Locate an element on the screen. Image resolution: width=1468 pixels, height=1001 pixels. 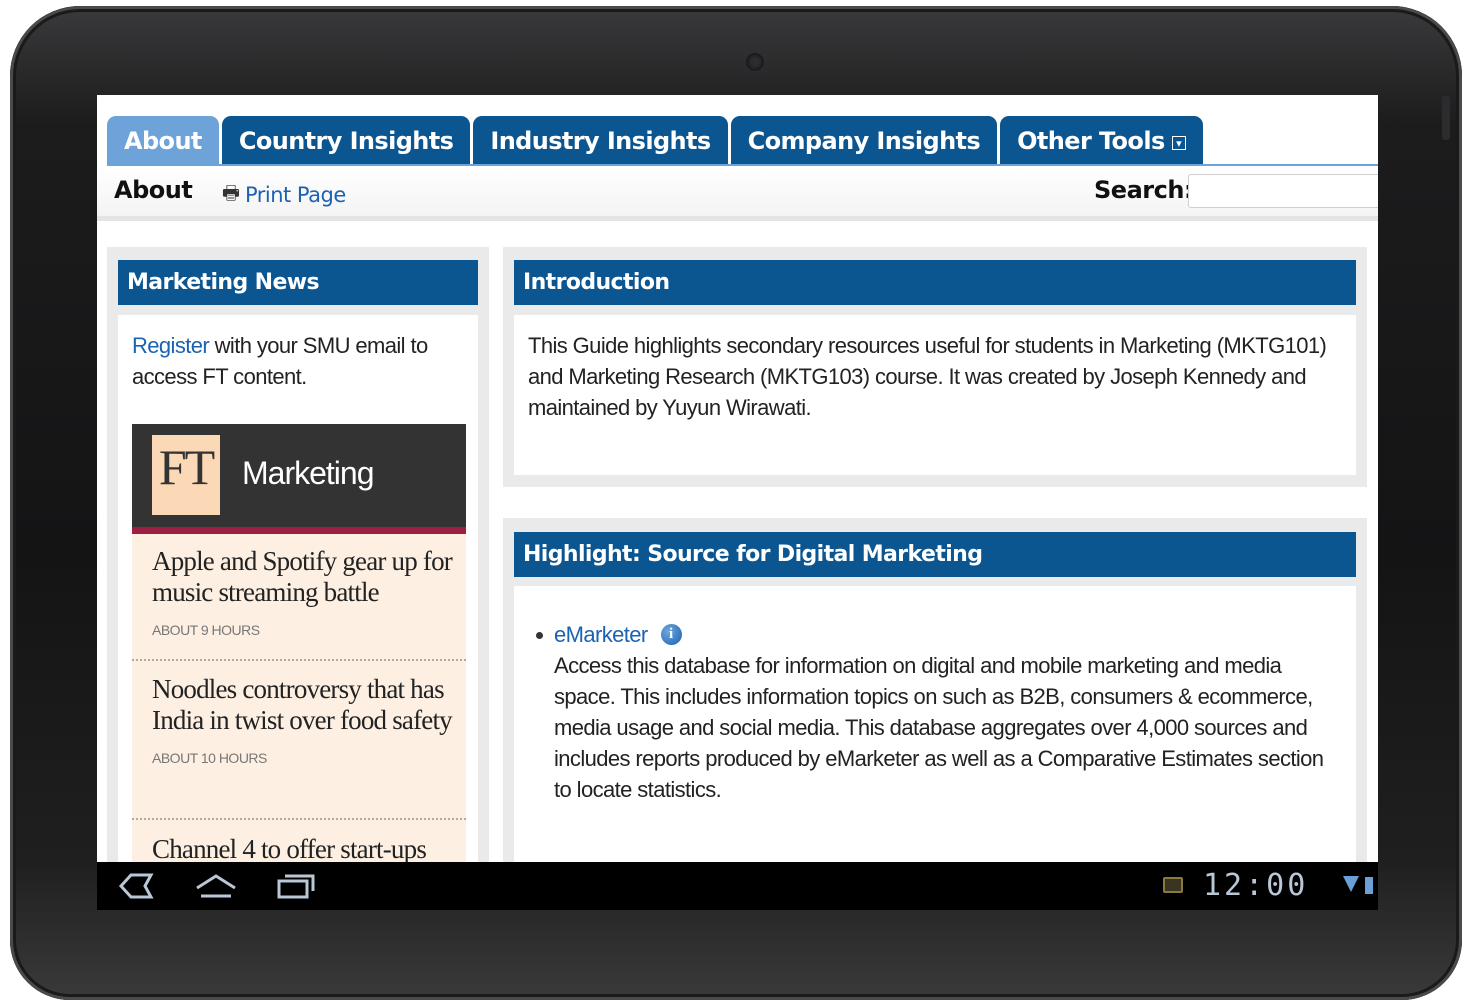
ft-timestamp: ABOUT 9 HOURS is located at coordinates (206, 630).